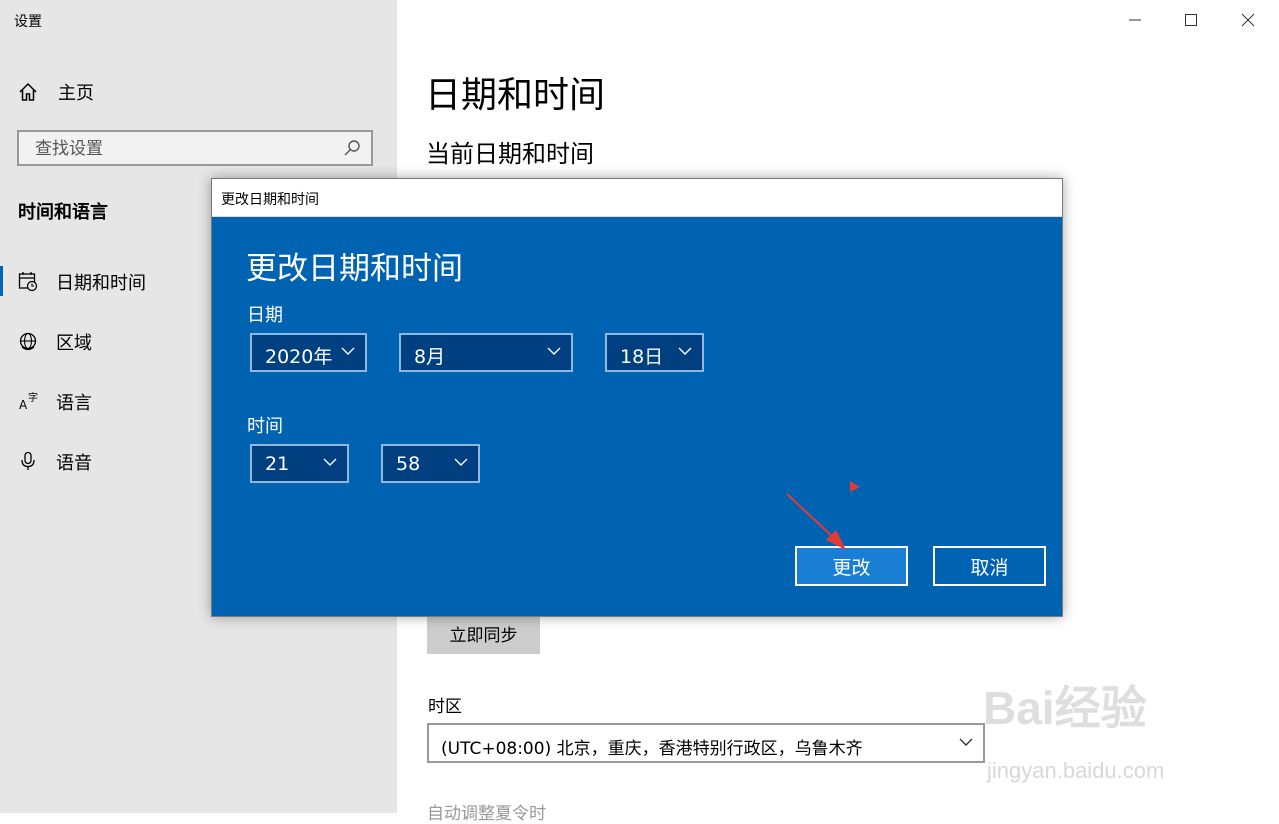  What do you see at coordinates (445, 707) in the screenshot?
I see `timezone-label: 时区` at bounding box center [445, 707].